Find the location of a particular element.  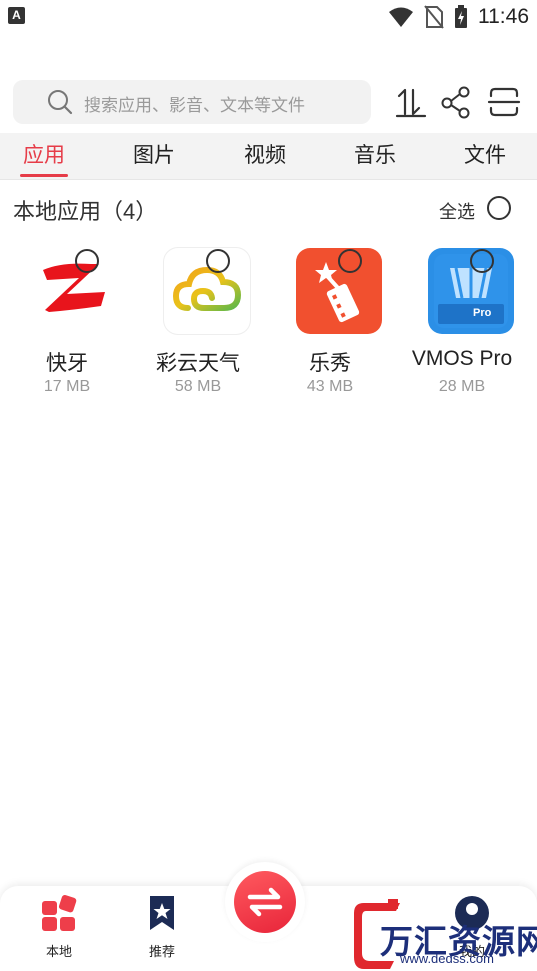

app-size: 28 MB is located at coordinates (462, 386).